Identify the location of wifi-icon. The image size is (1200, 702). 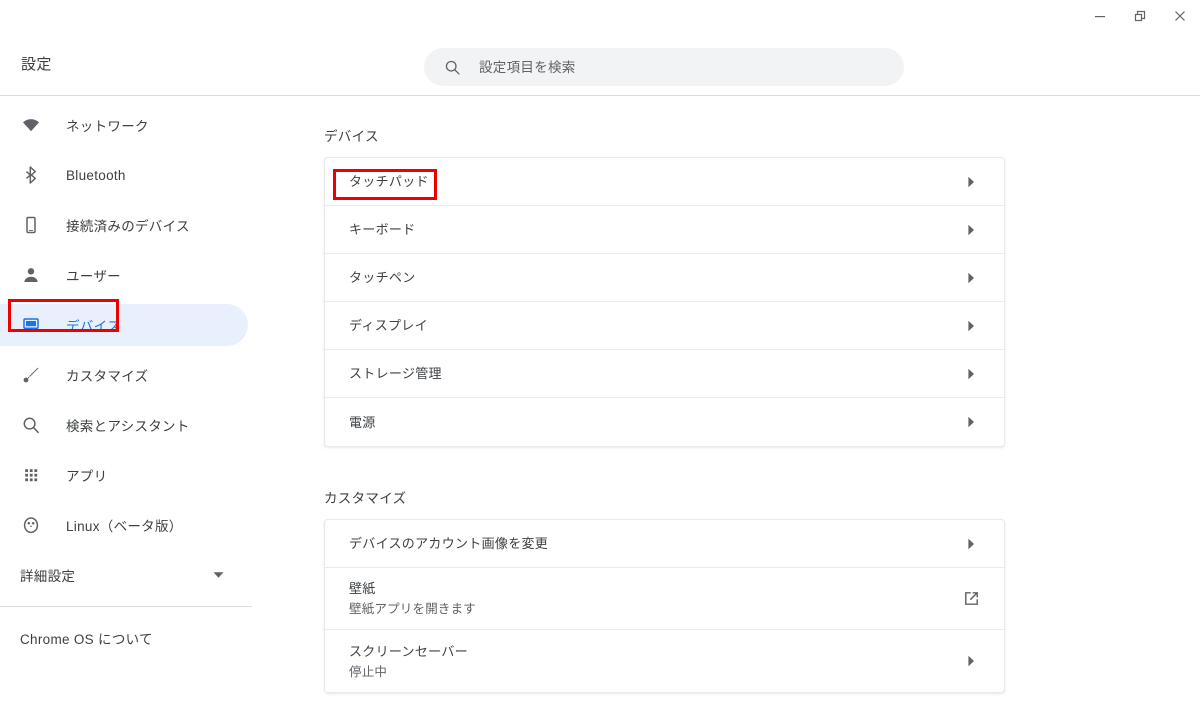
(31, 125).